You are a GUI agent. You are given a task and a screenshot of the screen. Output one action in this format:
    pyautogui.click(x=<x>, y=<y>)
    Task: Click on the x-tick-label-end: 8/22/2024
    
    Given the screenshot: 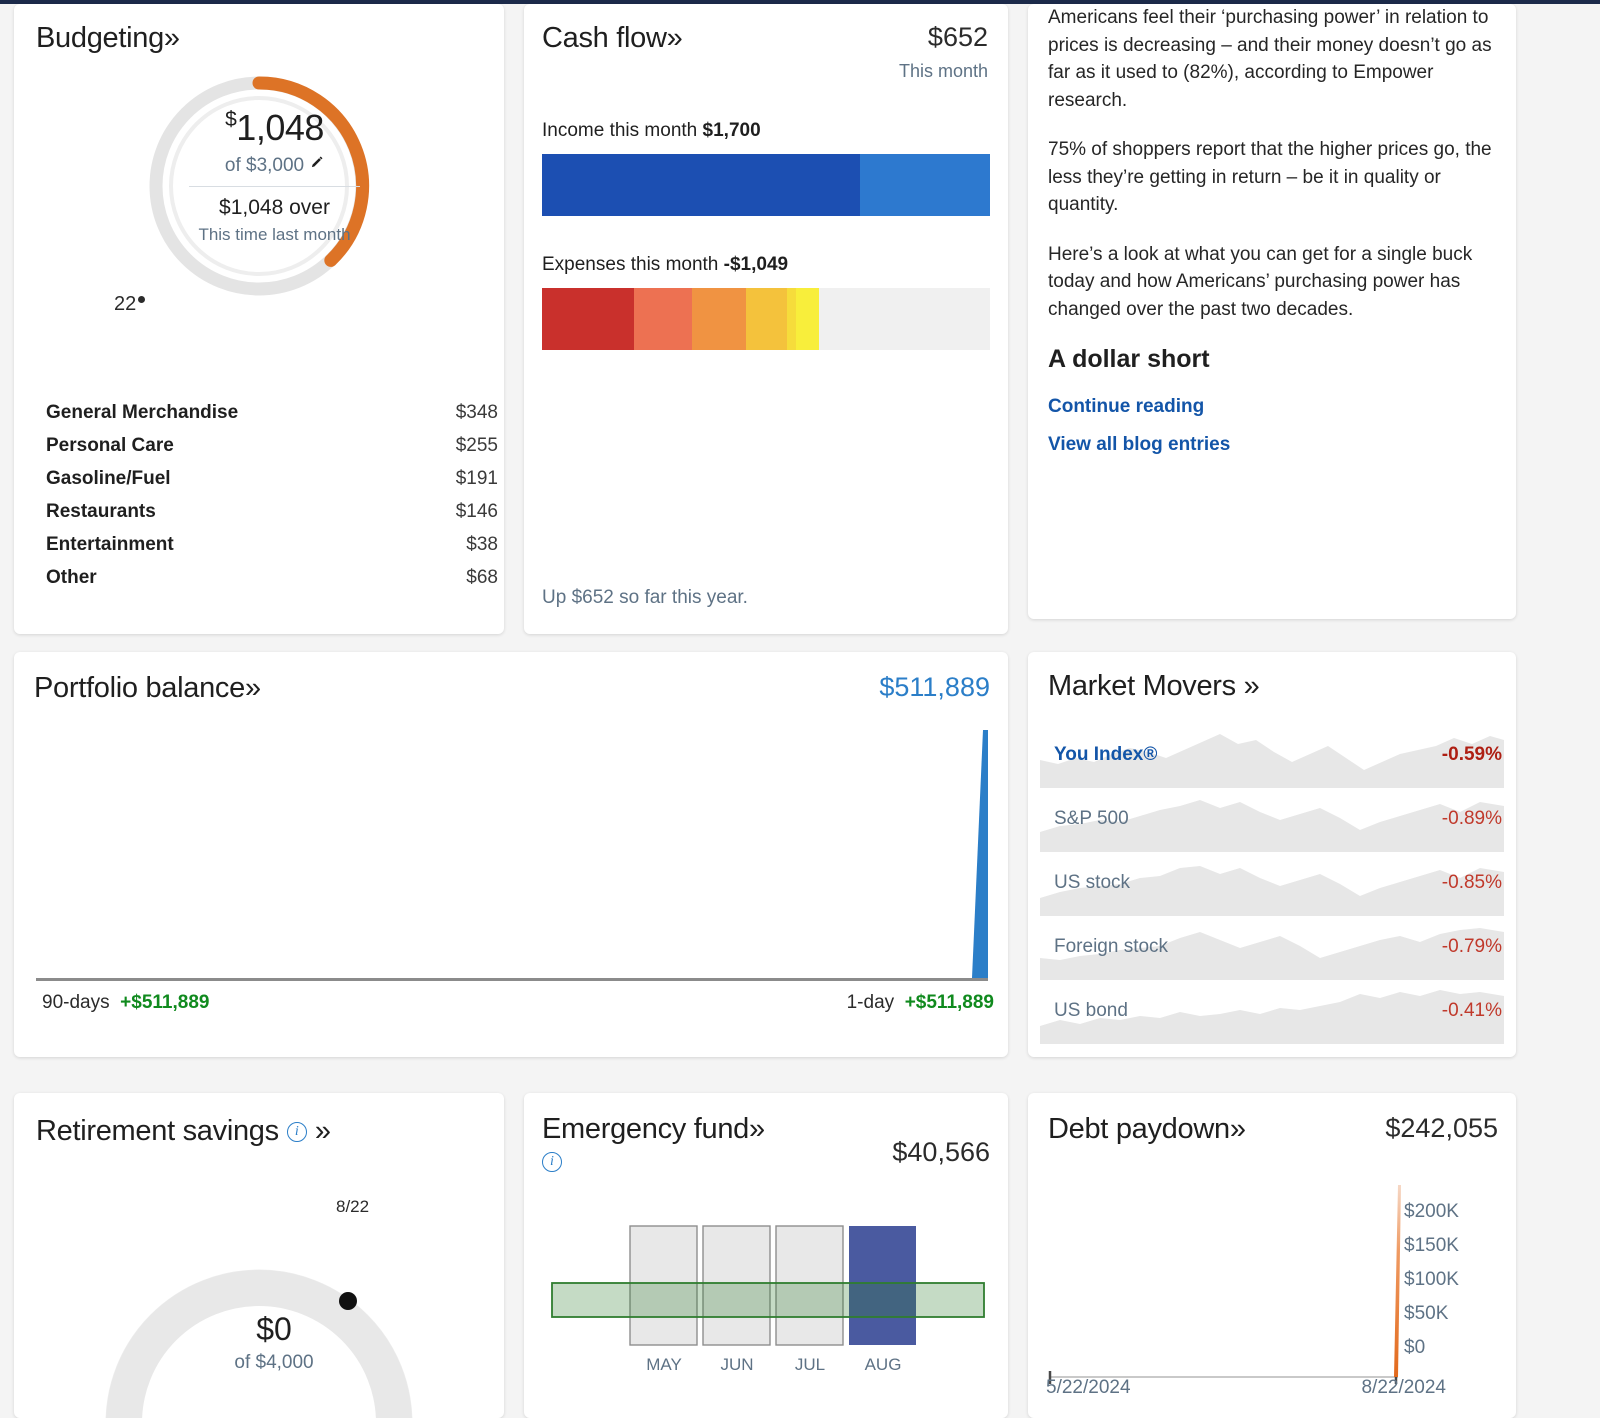 What is the action you would take?
    pyautogui.click(x=1403, y=1387)
    